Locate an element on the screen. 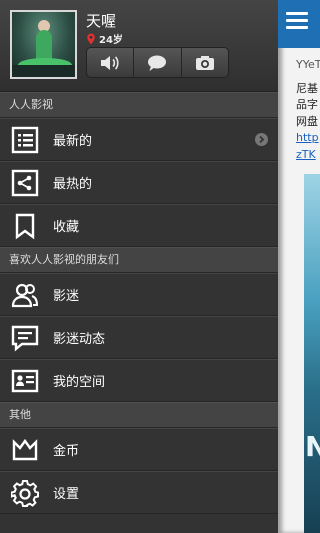 The height and width of the screenshot is (533, 320). camera-button is located at coordinates (205, 62).